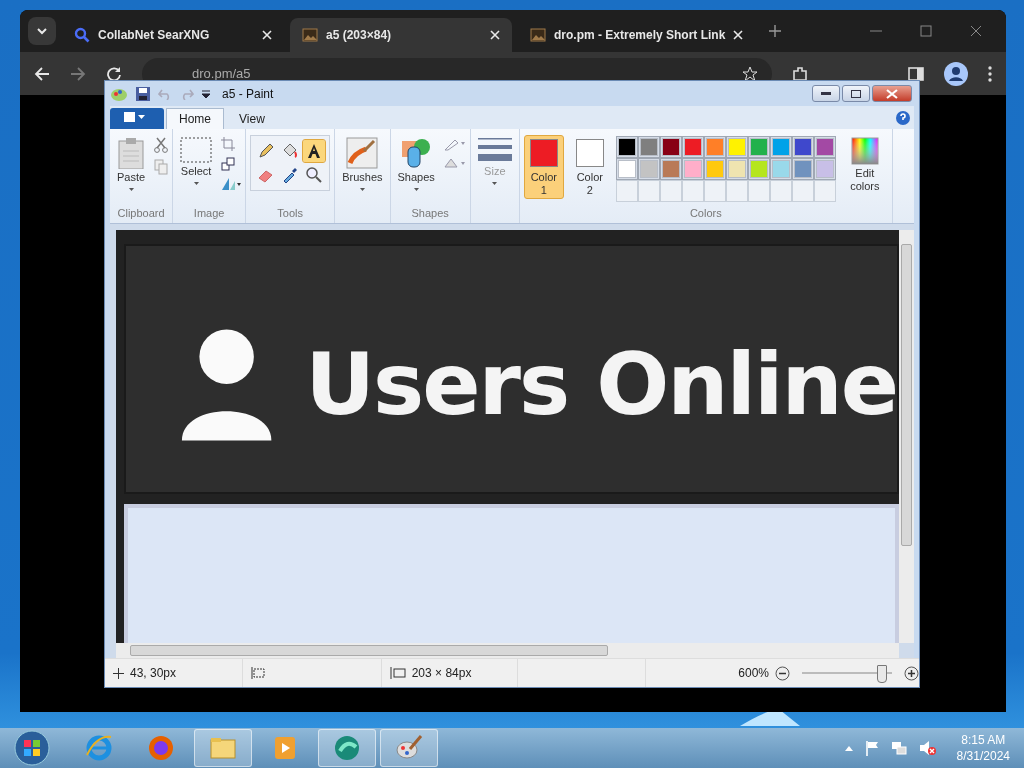 The width and height of the screenshot is (1024, 768). I want to click on palette-icon, so click(409, 748).